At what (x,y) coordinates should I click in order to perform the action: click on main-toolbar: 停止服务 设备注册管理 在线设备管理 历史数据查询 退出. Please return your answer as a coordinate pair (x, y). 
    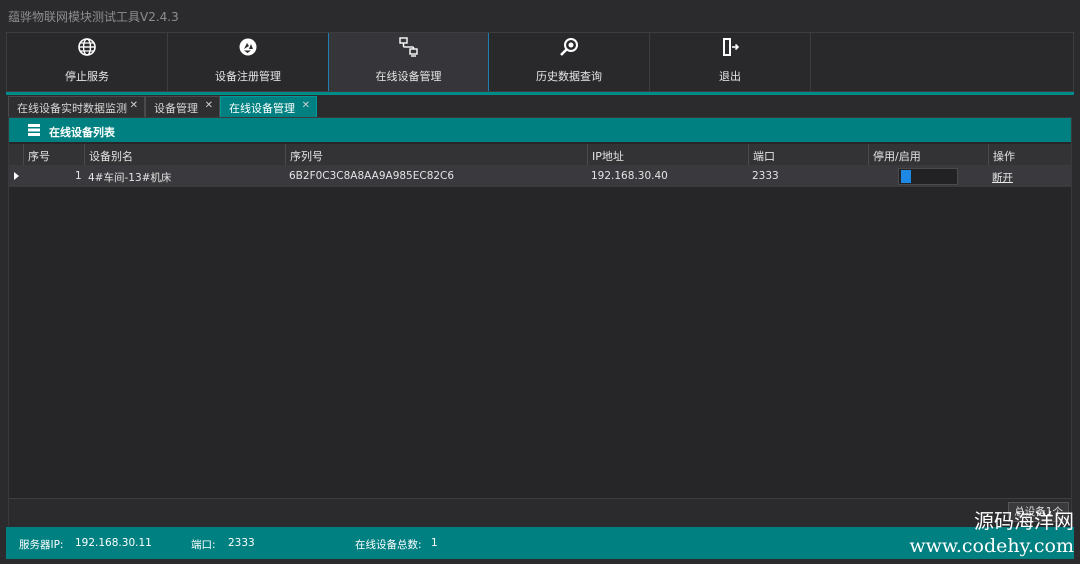
    Looking at the image, I should click on (540, 62).